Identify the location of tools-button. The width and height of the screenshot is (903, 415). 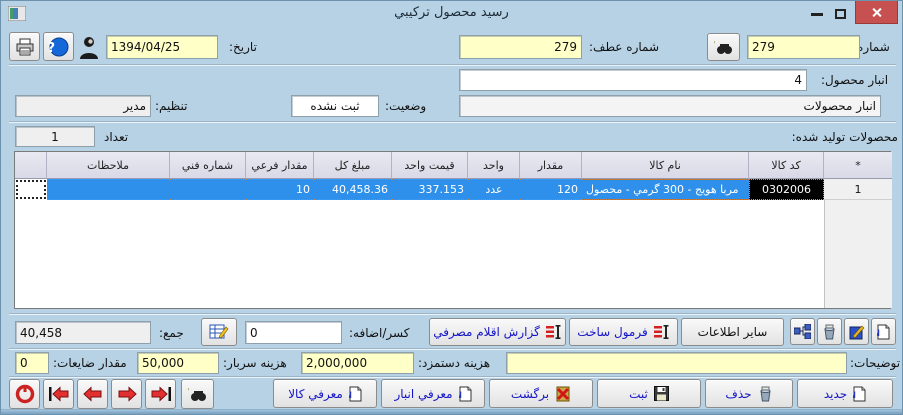
(856, 331).